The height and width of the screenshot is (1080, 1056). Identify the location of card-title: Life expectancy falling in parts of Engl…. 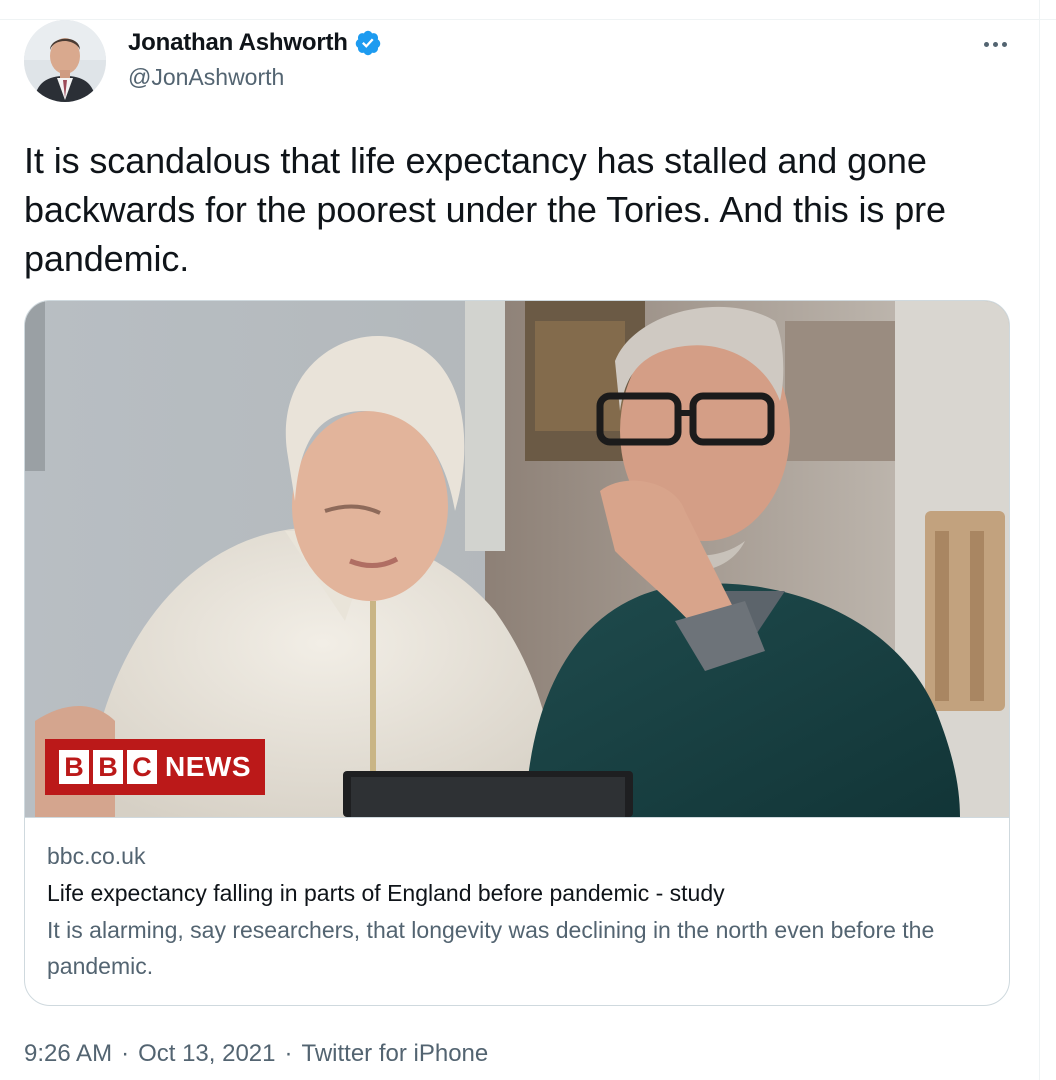
(386, 893).